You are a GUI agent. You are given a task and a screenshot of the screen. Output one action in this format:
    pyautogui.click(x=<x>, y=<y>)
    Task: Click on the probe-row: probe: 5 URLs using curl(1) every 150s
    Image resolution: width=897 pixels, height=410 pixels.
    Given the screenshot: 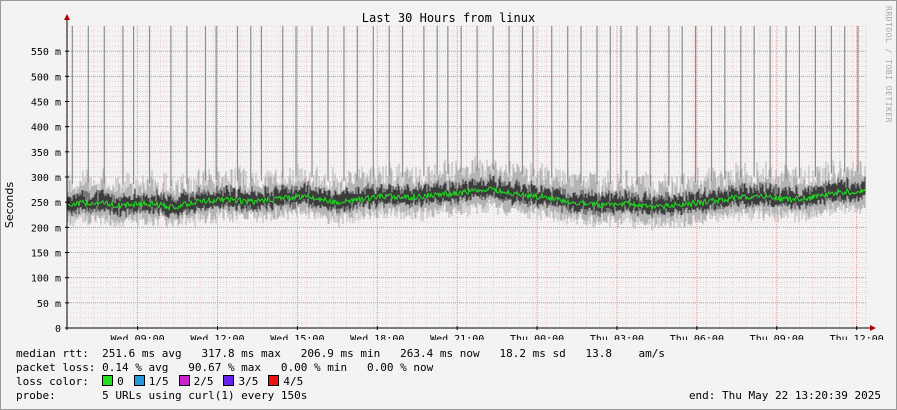 What is the action you would take?
    pyautogui.click(x=161, y=395)
    